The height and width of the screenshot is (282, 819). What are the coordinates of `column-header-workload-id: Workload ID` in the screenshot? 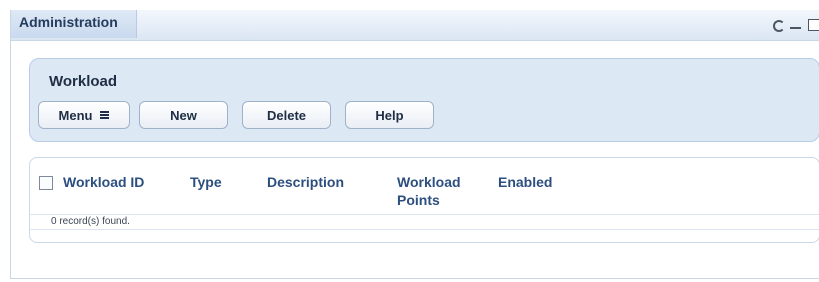 It's located at (103, 182).